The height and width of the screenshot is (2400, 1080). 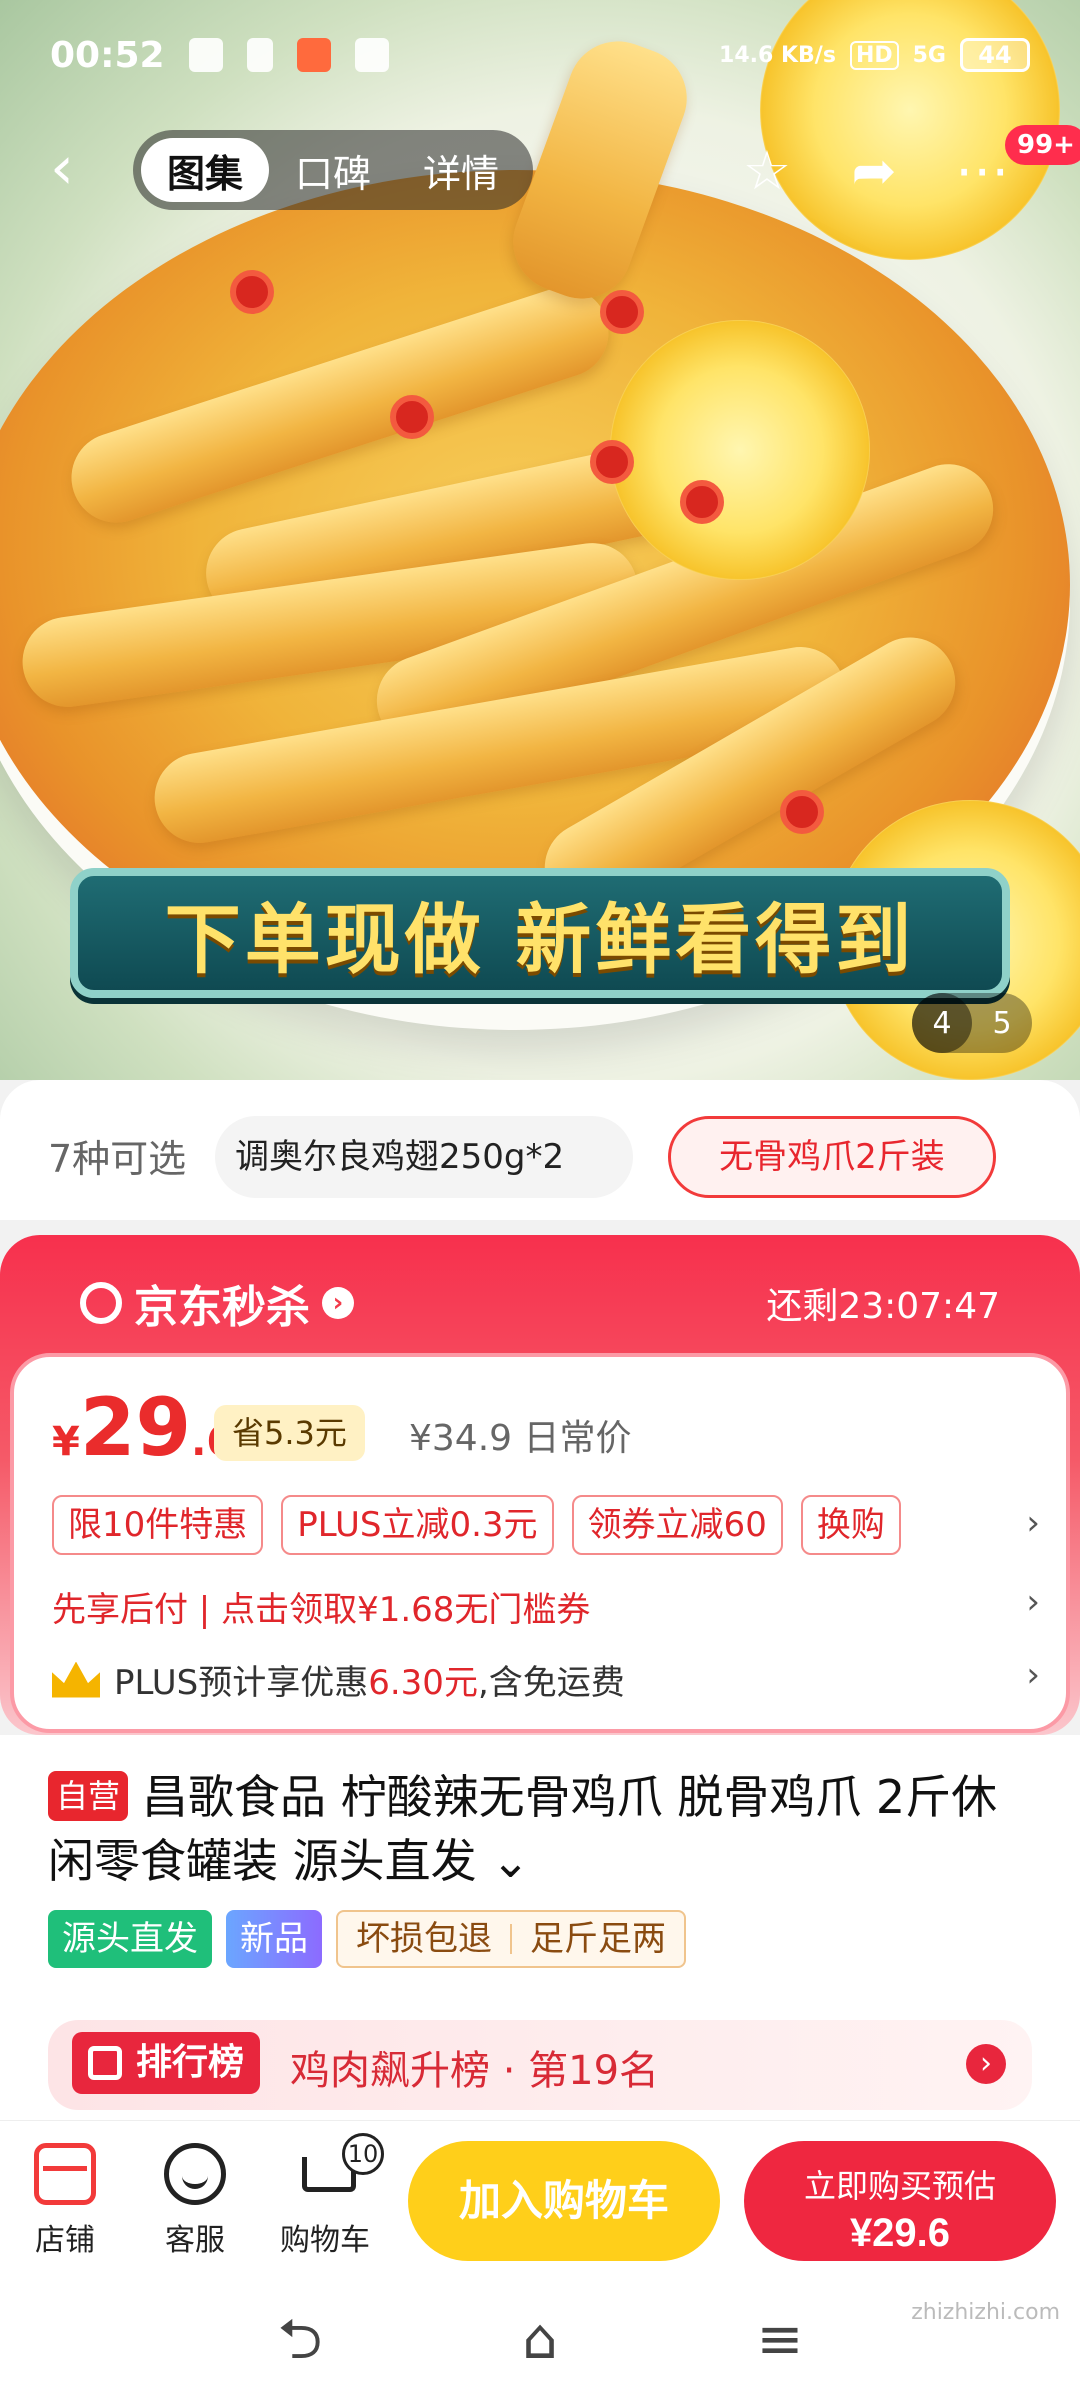 What do you see at coordinates (363, 2154) in the screenshot?
I see `cart-count-badge: 10` at bounding box center [363, 2154].